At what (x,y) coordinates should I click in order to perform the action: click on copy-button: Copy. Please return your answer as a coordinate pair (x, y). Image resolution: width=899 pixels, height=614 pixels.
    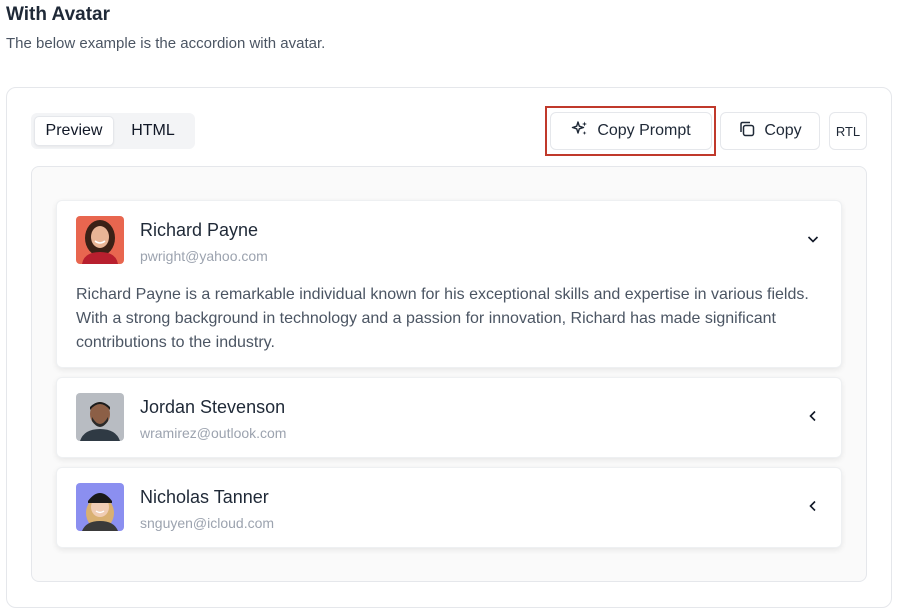
    Looking at the image, I should click on (770, 131).